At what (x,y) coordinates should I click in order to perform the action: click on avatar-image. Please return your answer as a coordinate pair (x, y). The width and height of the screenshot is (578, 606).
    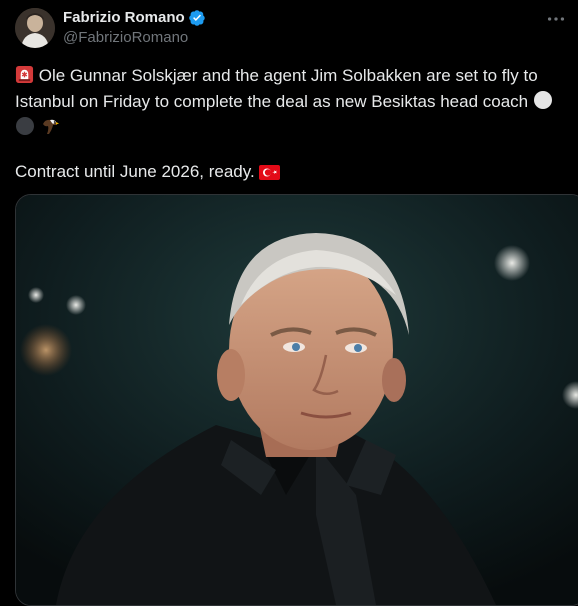
    Looking at the image, I should click on (35, 28).